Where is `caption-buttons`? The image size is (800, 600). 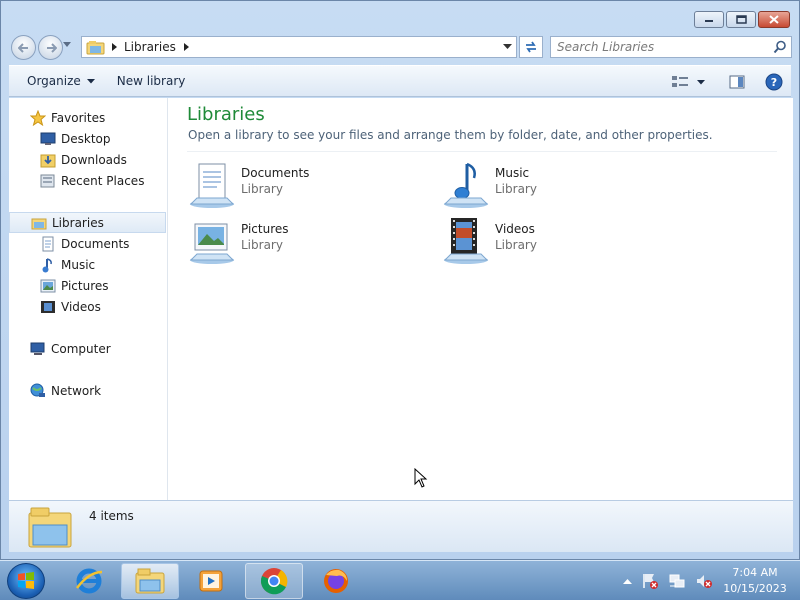
caption-buttons is located at coordinates (742, 19).